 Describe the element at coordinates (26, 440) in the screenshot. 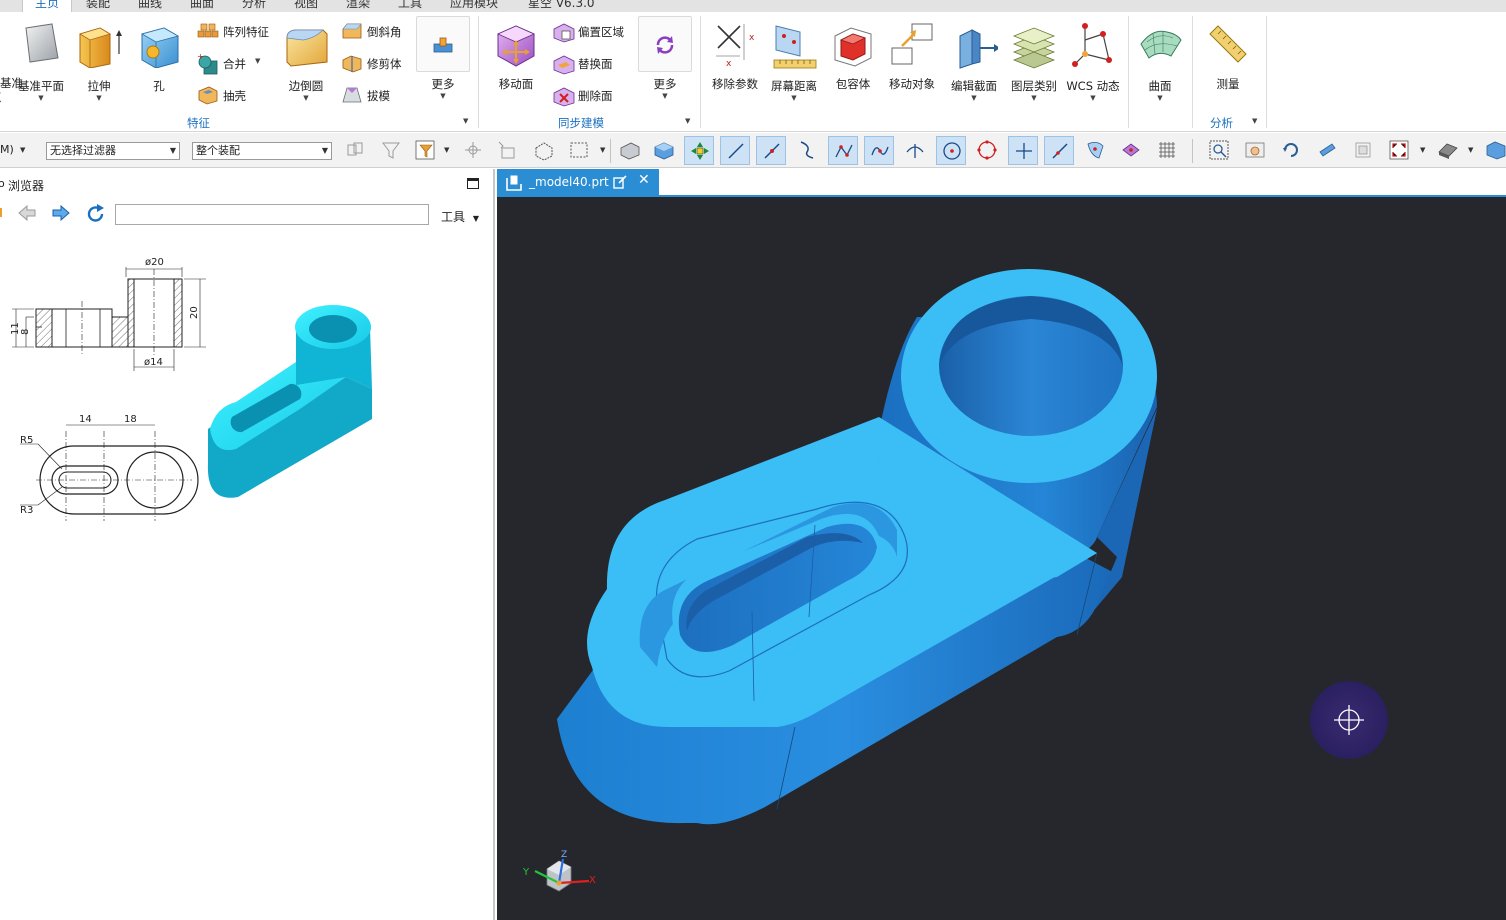

I see `radius-5-dimension: R5` at that location.